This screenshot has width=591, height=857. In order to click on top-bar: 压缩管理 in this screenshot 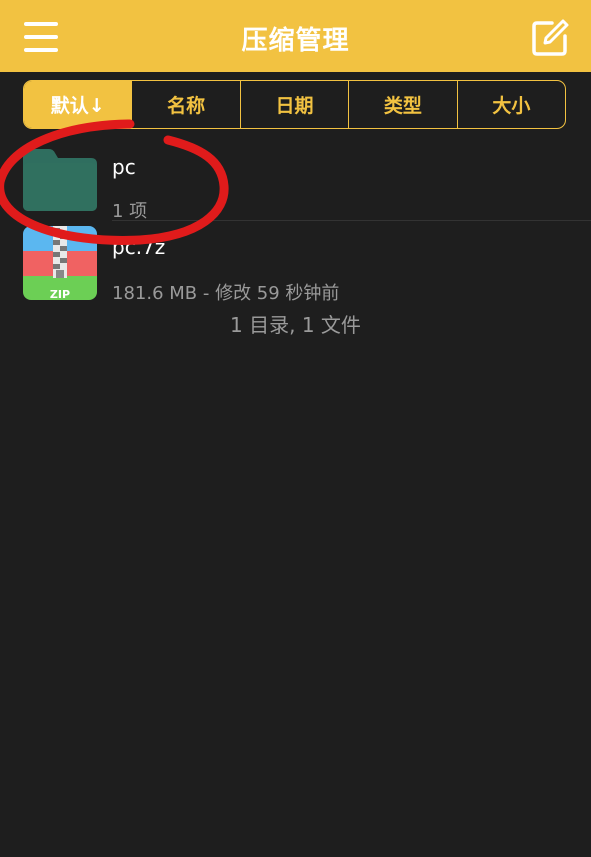, I will do `click(295, 36)`.